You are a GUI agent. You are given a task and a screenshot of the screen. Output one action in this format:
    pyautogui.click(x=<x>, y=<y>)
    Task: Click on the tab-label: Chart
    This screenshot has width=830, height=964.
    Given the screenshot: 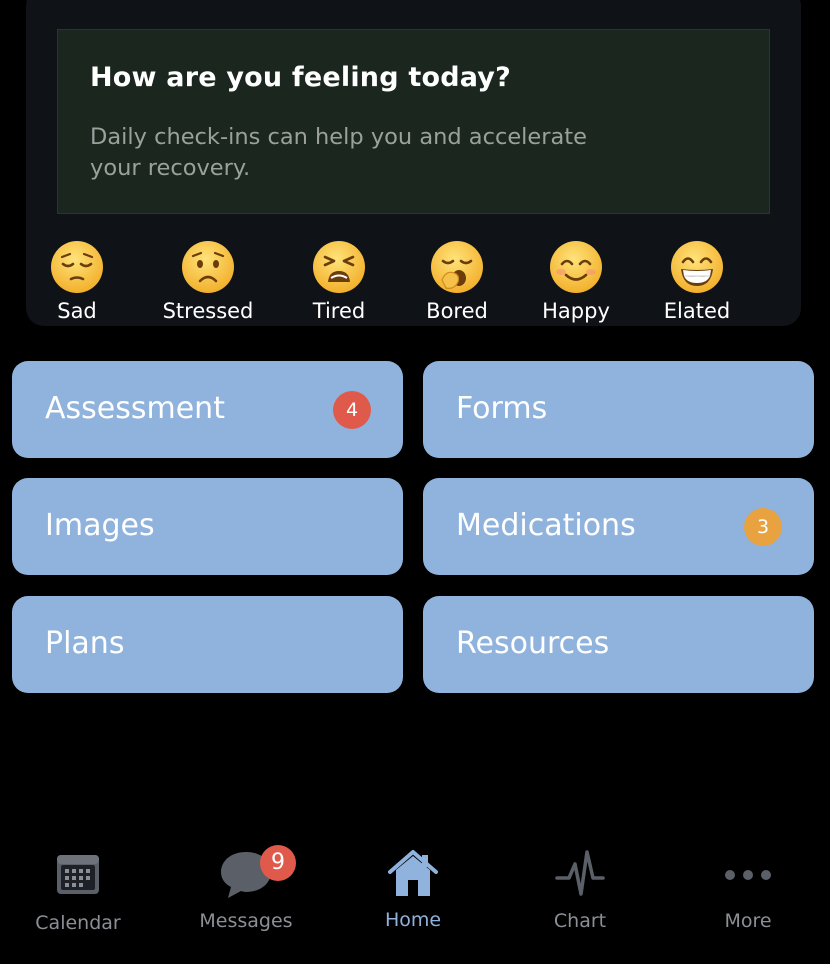 What is the action you would take?
    pyautogui.click(x=580, y=921)
    